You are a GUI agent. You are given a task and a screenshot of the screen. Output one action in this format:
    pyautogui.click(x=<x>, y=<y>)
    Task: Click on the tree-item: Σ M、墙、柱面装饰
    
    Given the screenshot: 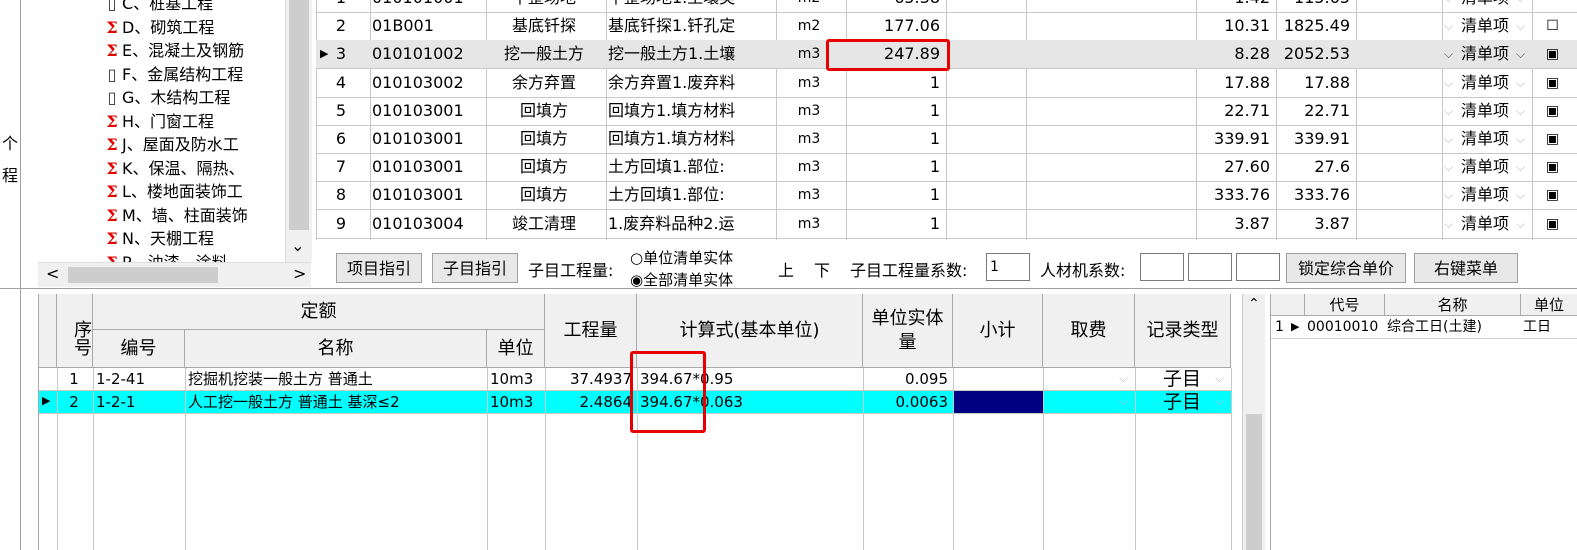 What is the action you would take?
    pyautogui.click(x=174, y=216)
    